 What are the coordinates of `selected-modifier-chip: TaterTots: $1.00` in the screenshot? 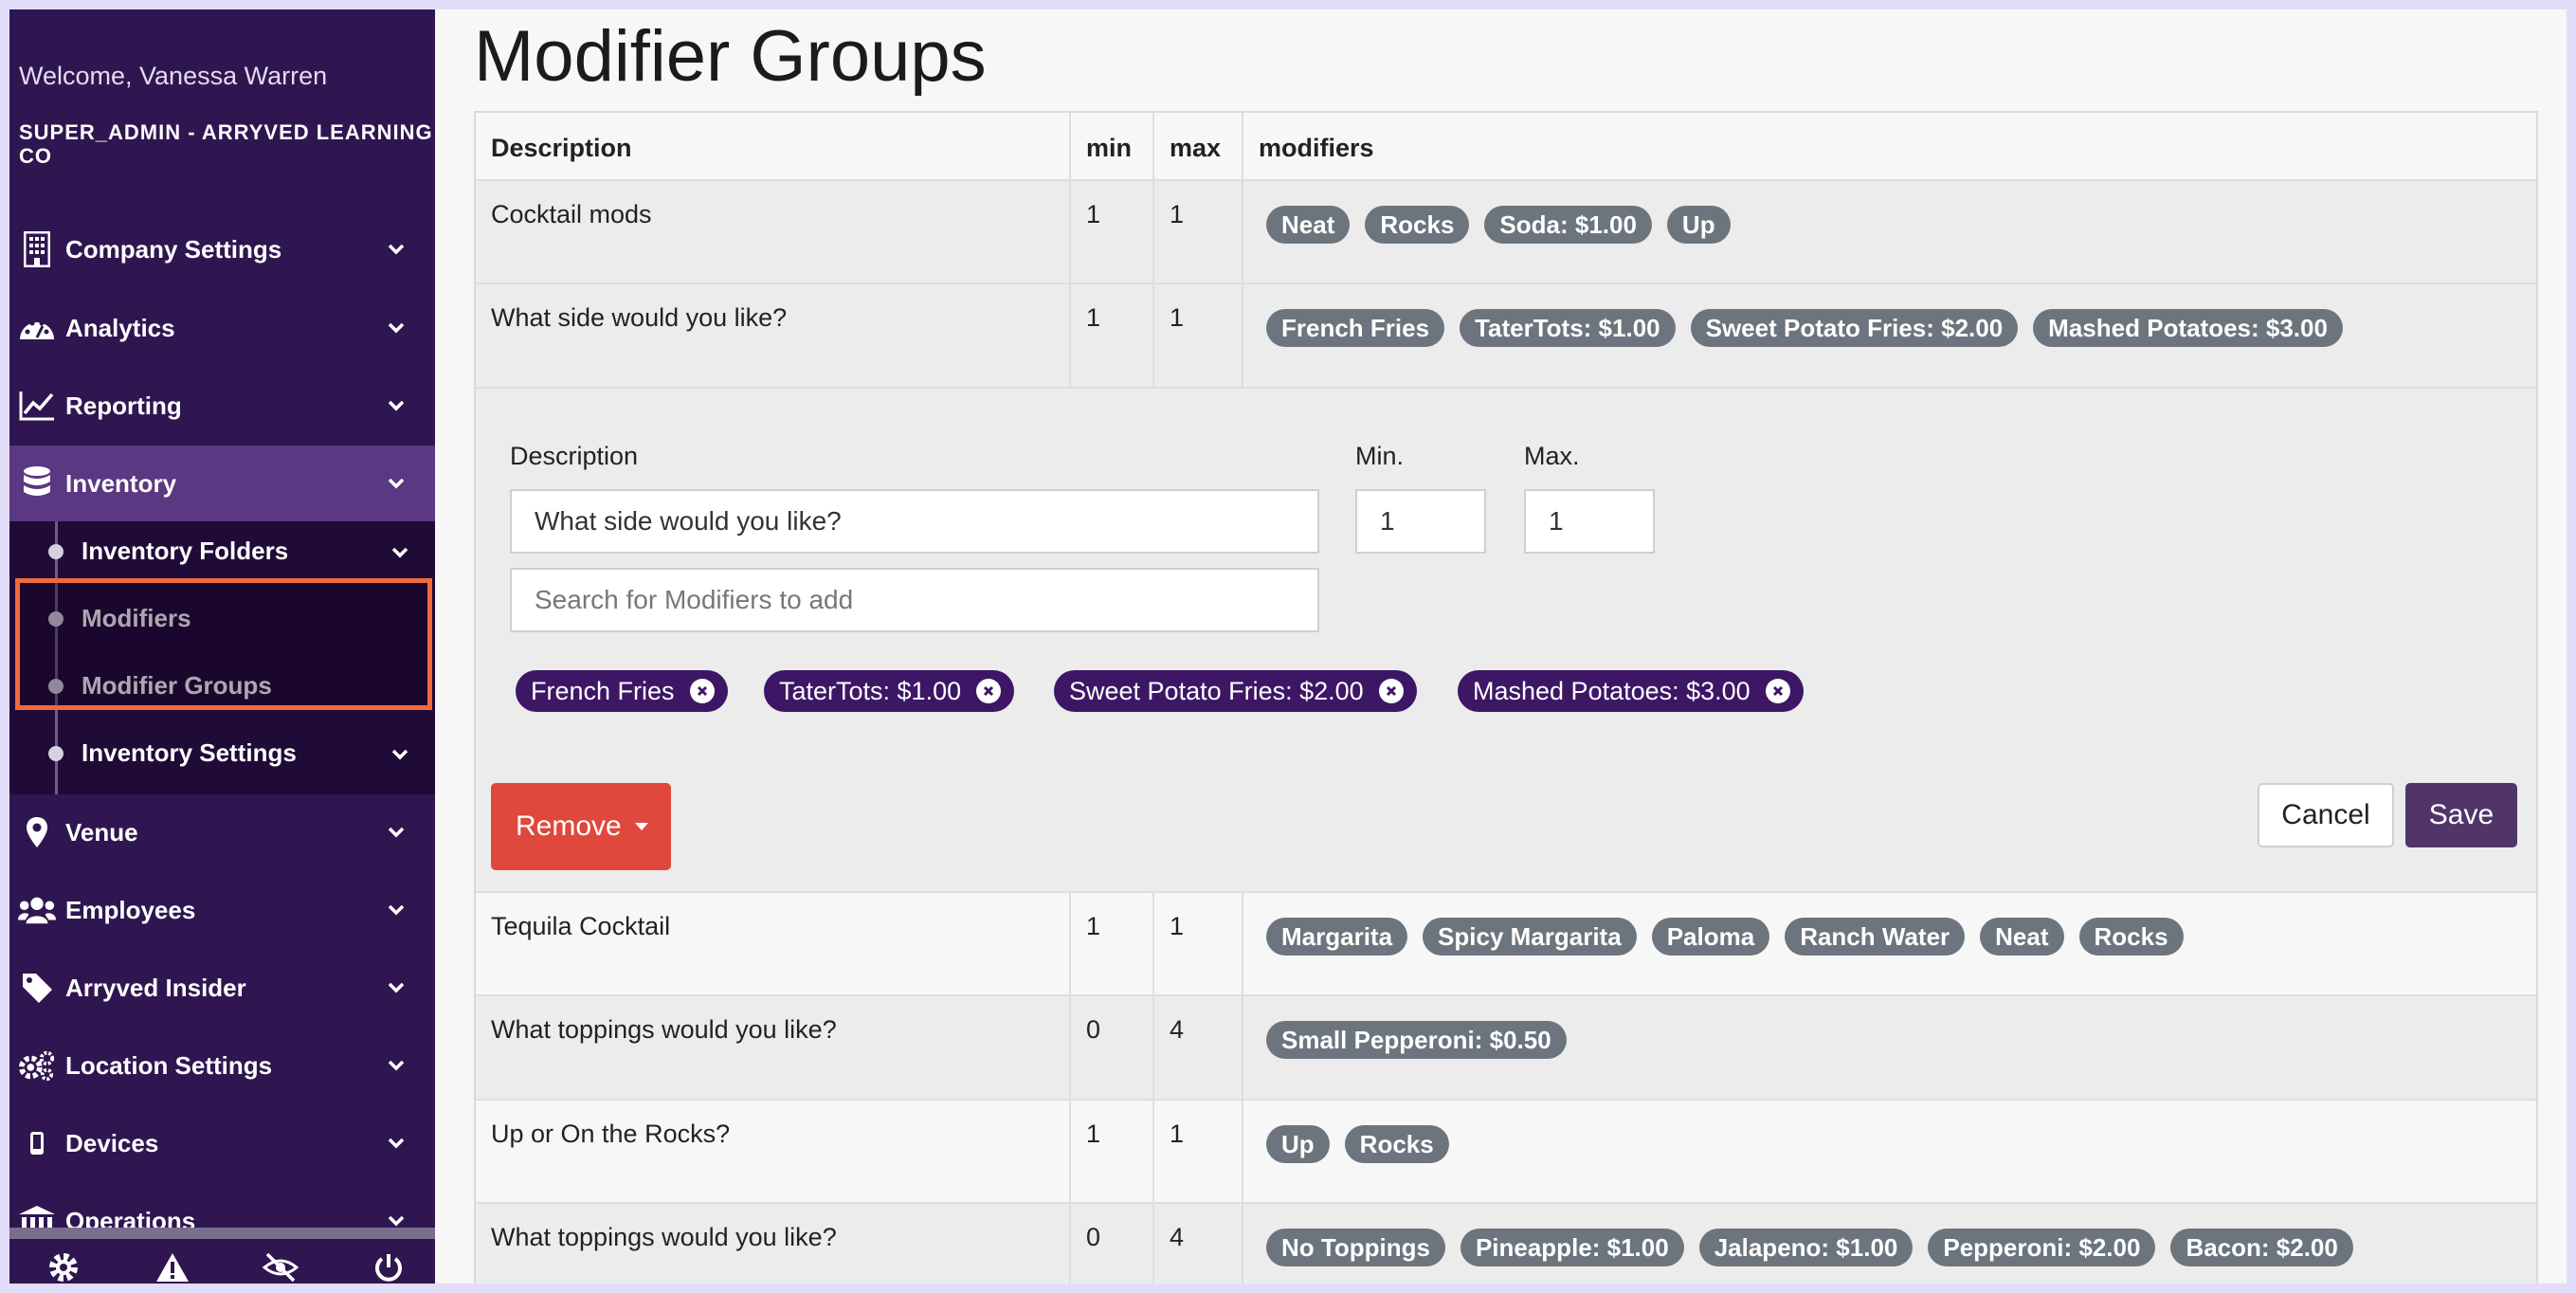 It's located at (889, 691).